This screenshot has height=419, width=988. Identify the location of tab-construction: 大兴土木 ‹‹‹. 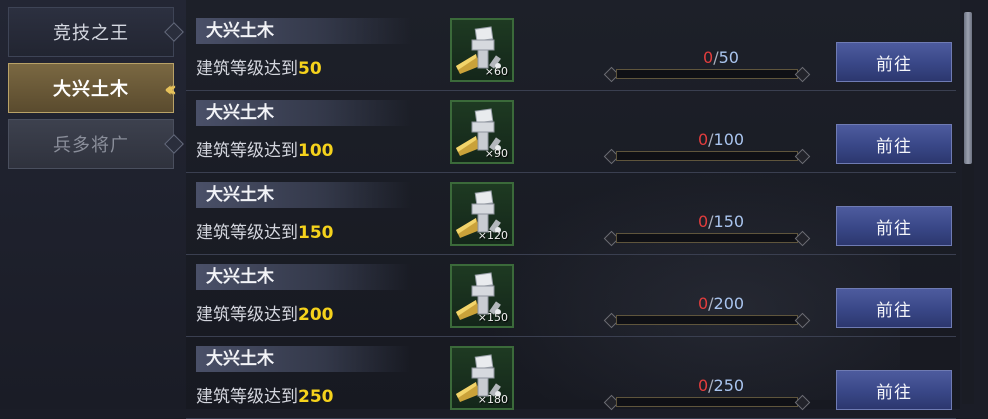
(92, 88).